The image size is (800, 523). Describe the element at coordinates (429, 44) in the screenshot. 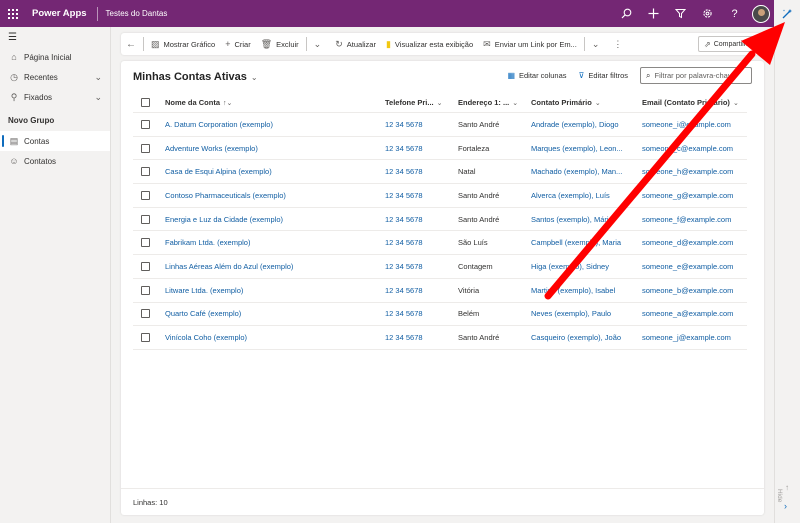

I see `visualize-view-button: ▮ Visualizar esta exibição` at that location.